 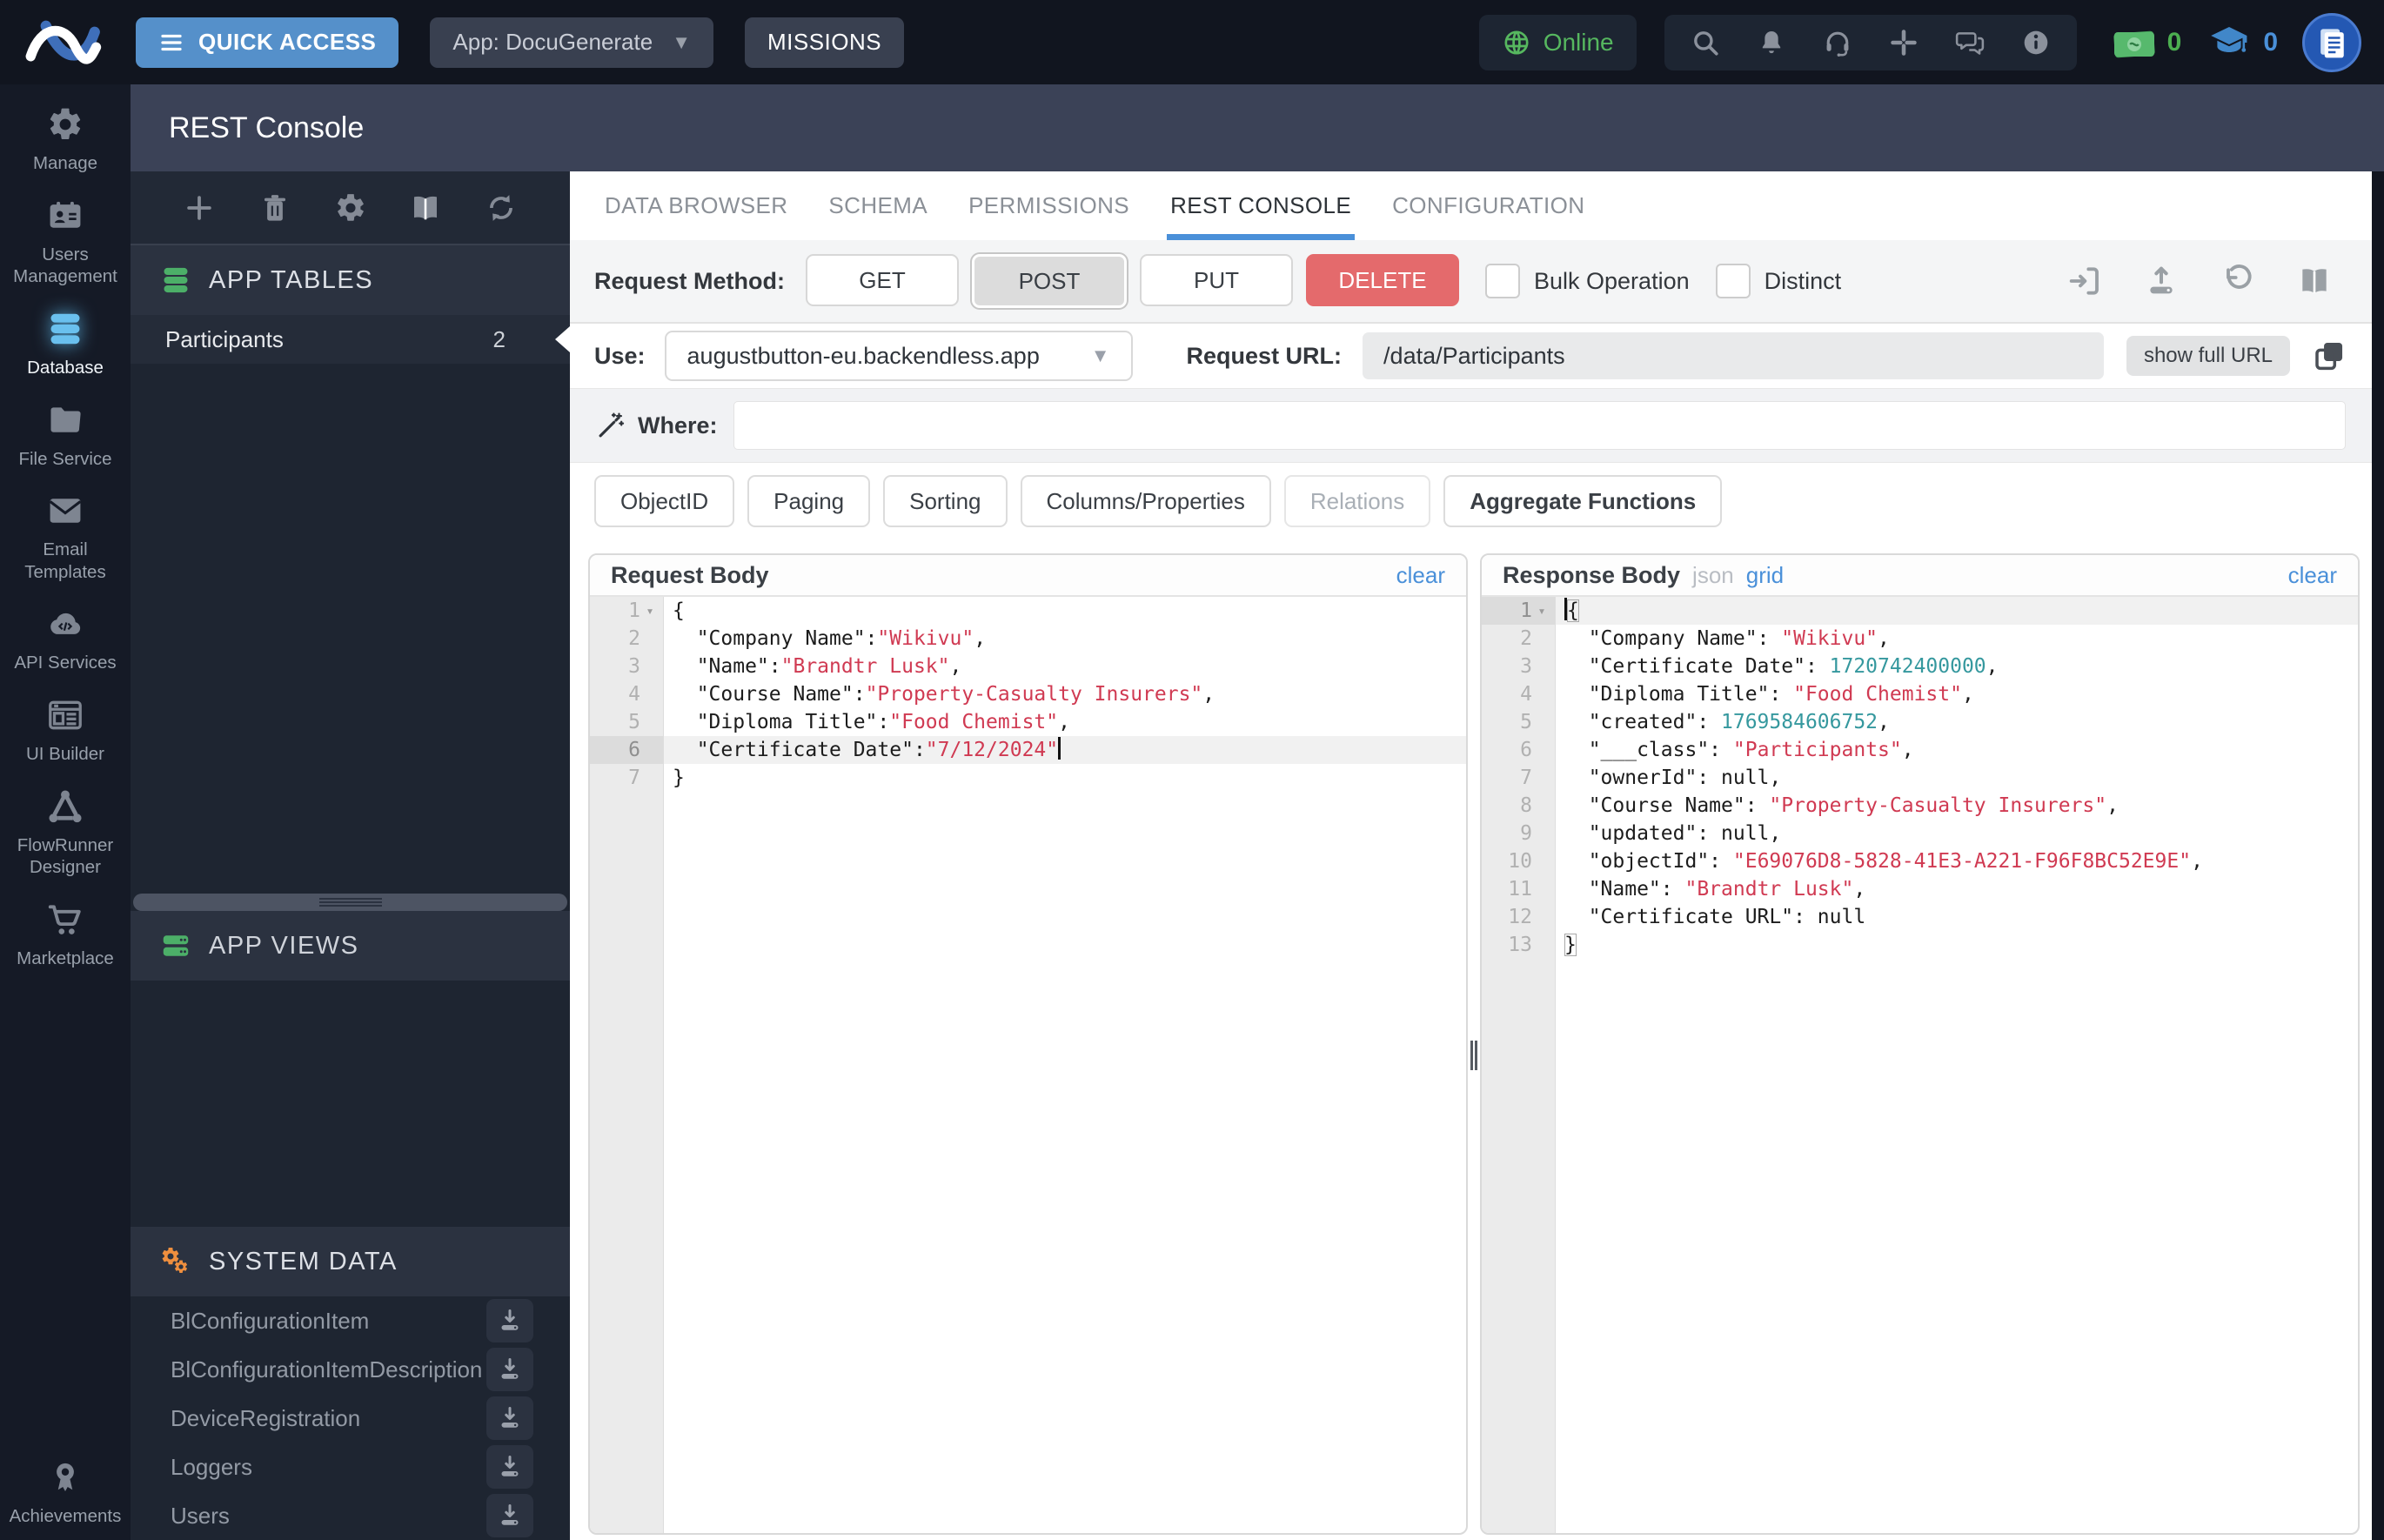 What do you see at coordinates (501, 207) in the screenshot?
I see `refresh-icon` at bounding box center [501, 207].